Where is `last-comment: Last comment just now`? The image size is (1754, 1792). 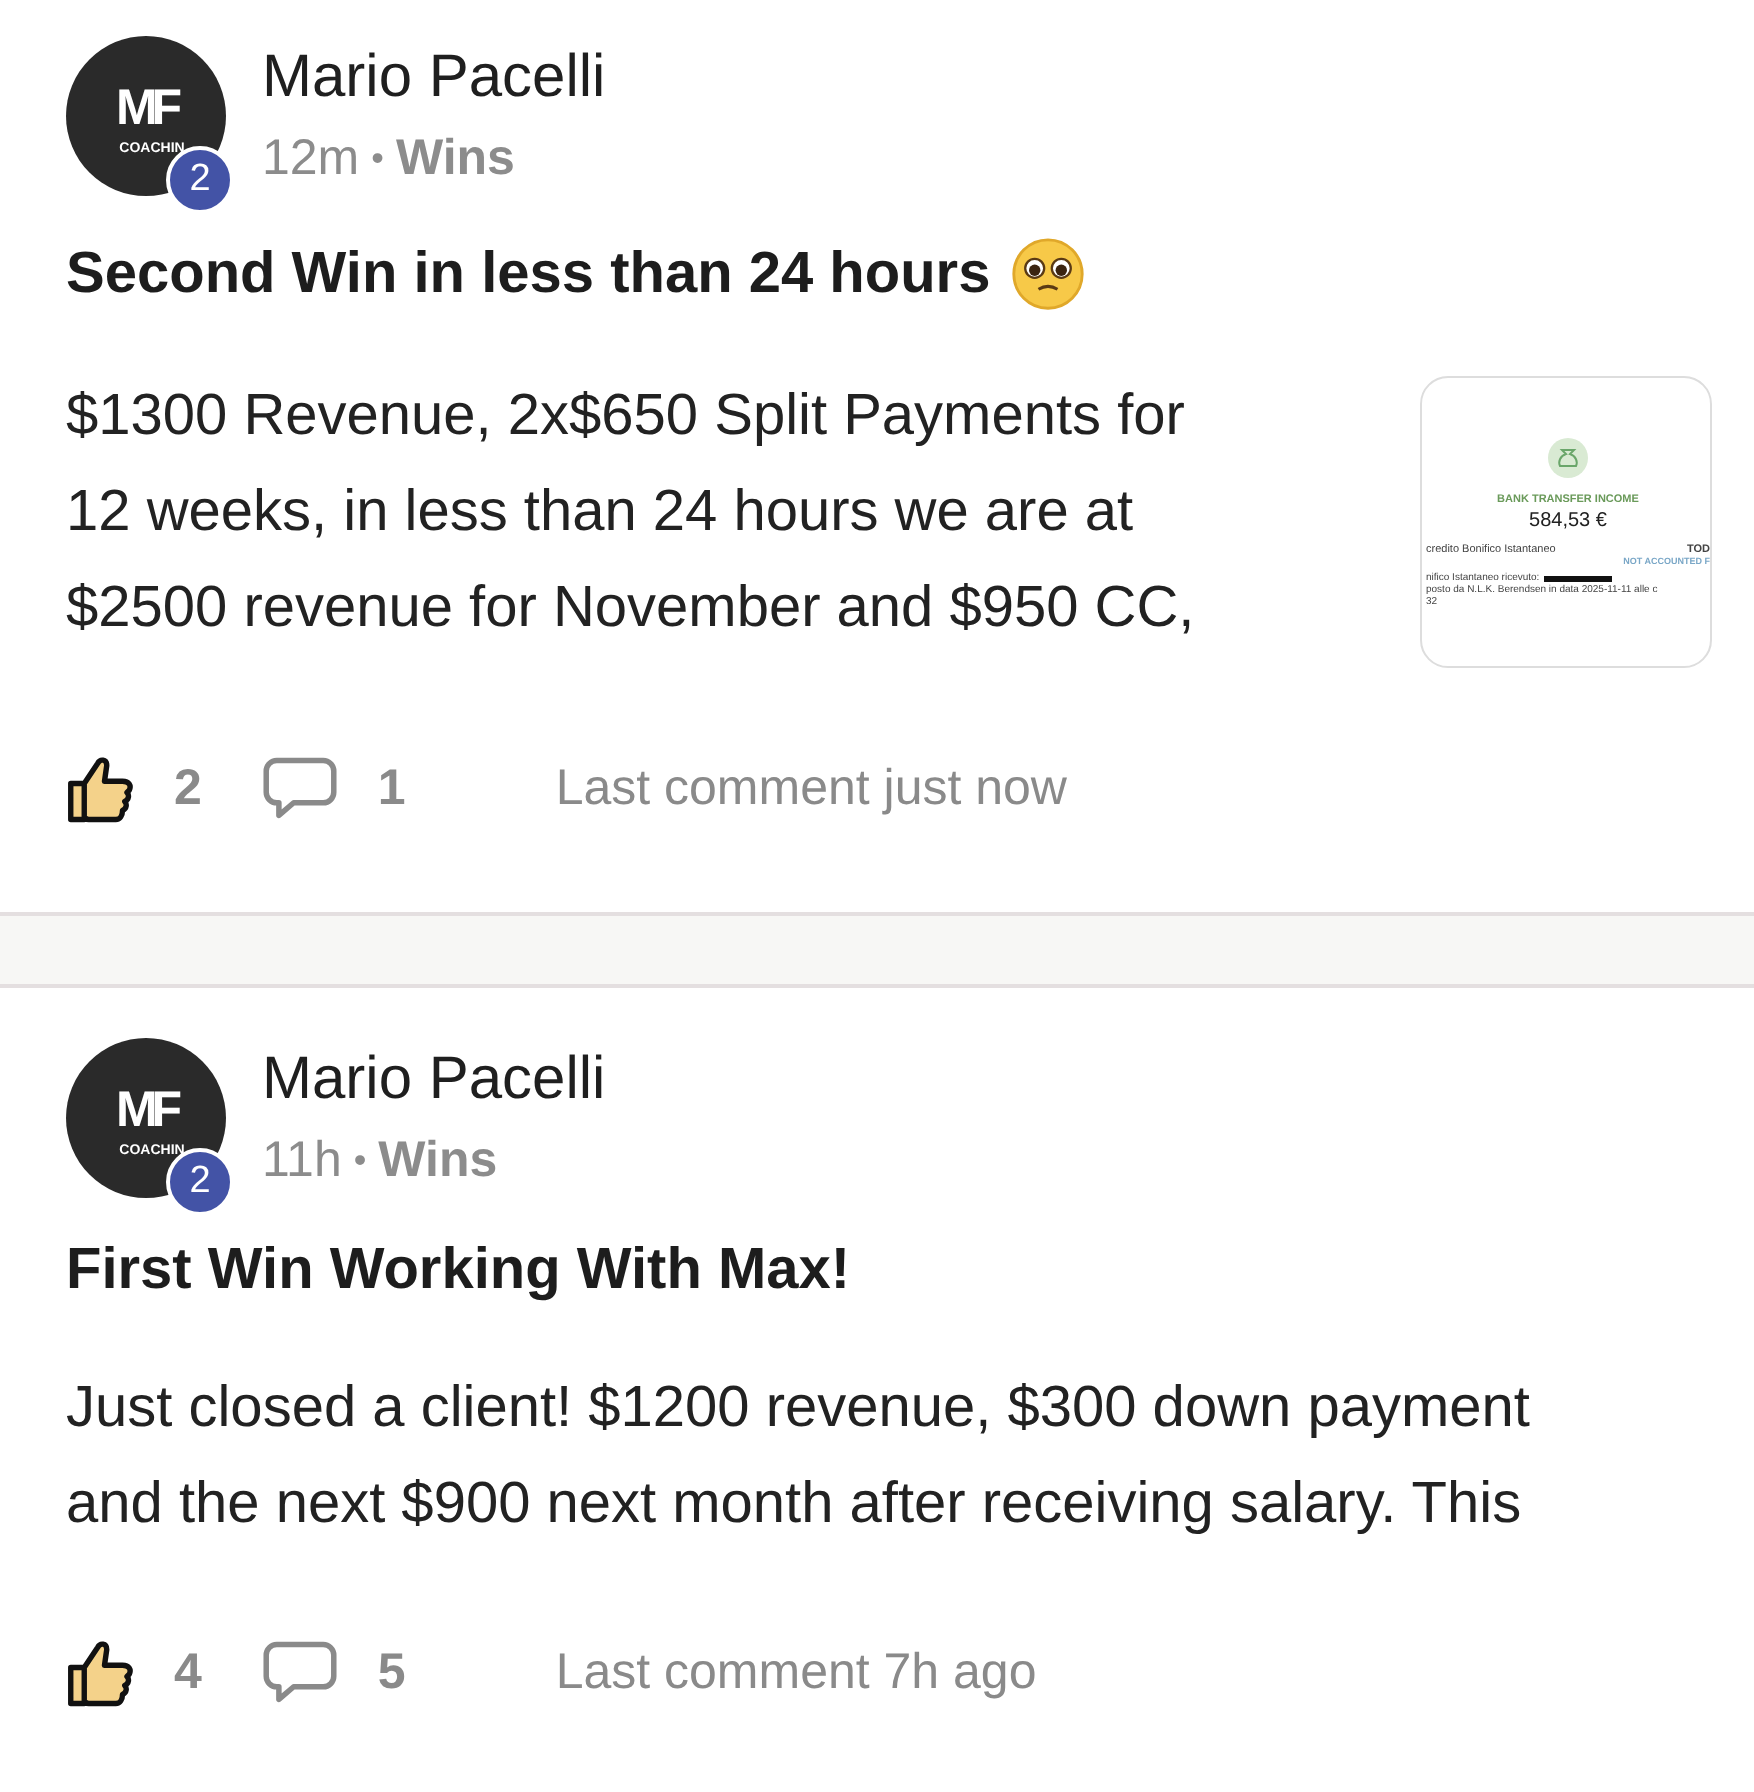 last-comment: Last comment just now is located at coordinates (811, 788).